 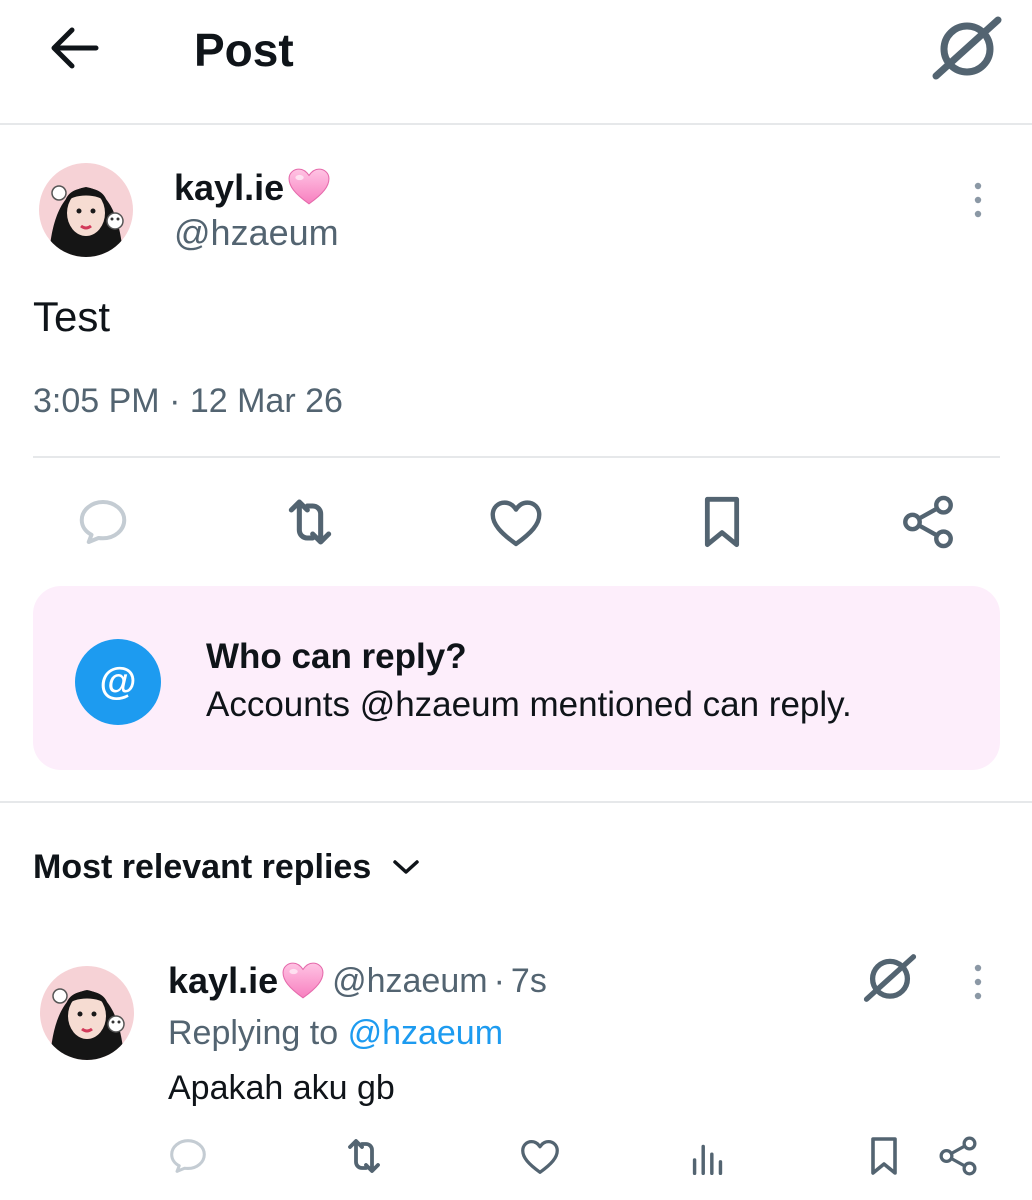 I want to click on replying-to-prefix: Replying to, so click(x=253, y=1033).